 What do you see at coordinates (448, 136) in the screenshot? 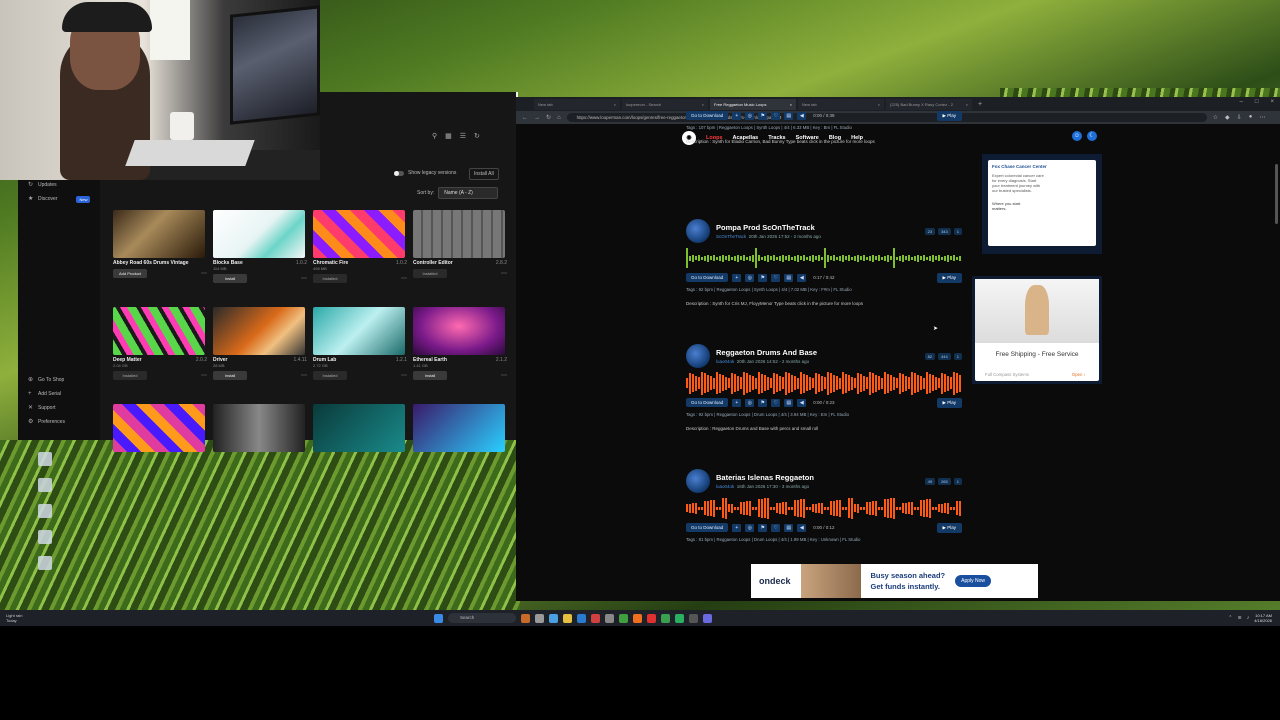
I see `grid-view-icon: ▦` at bounding box center [448, 136].